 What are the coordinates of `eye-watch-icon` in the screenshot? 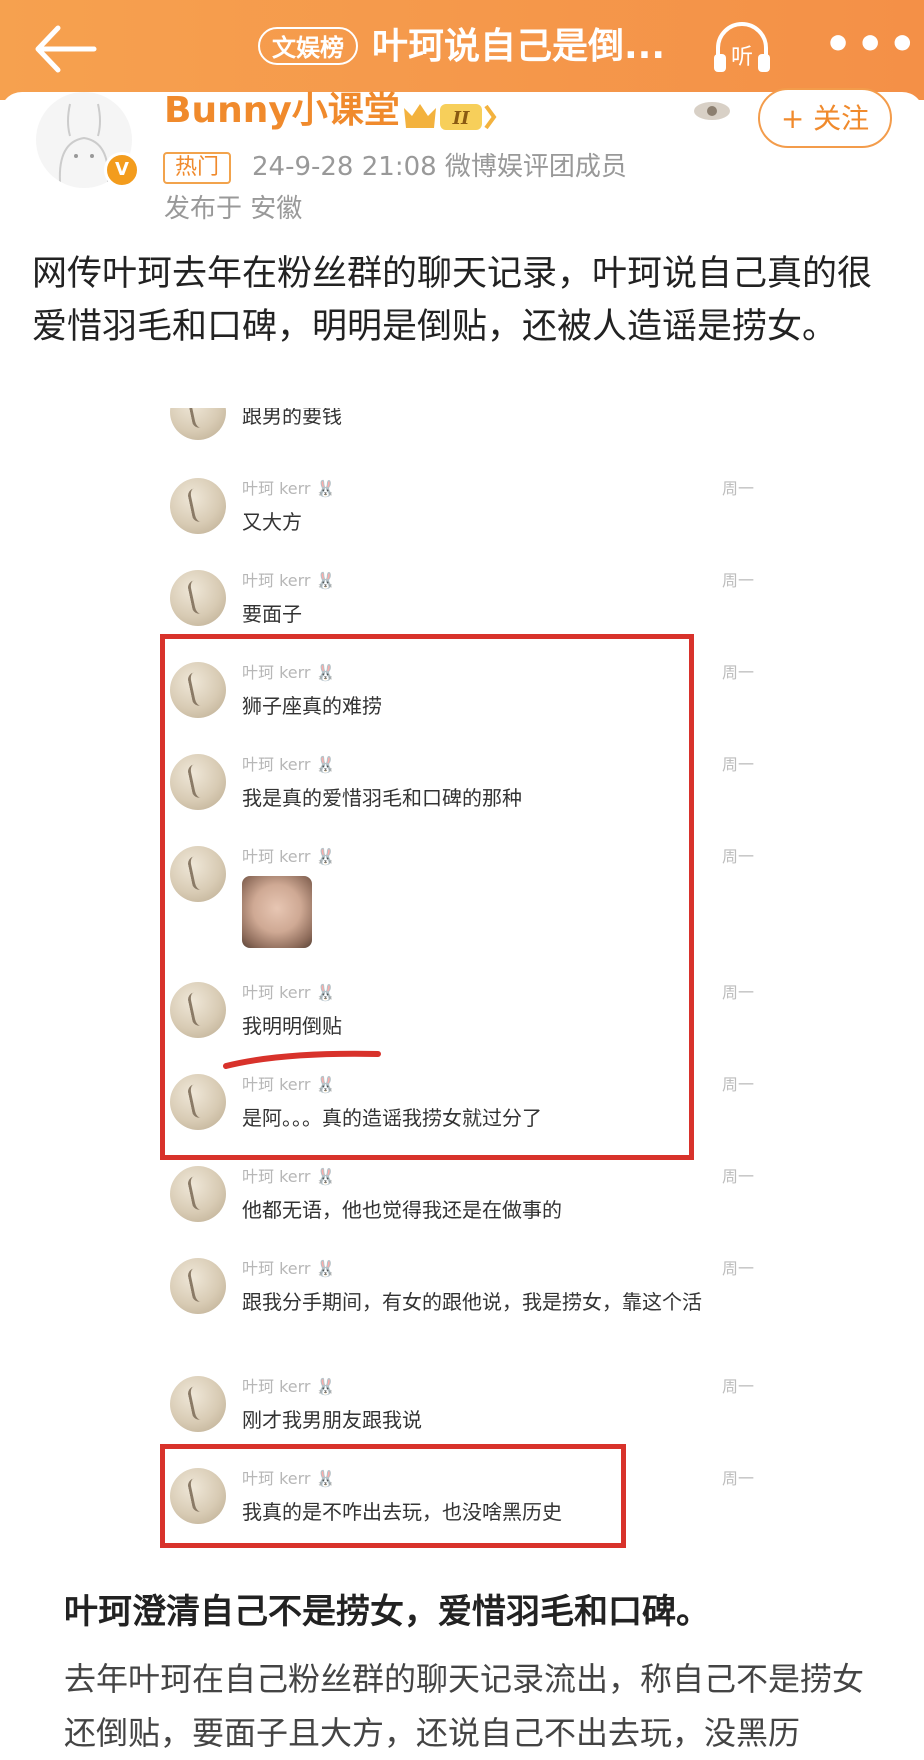 It's located at (723, 111).